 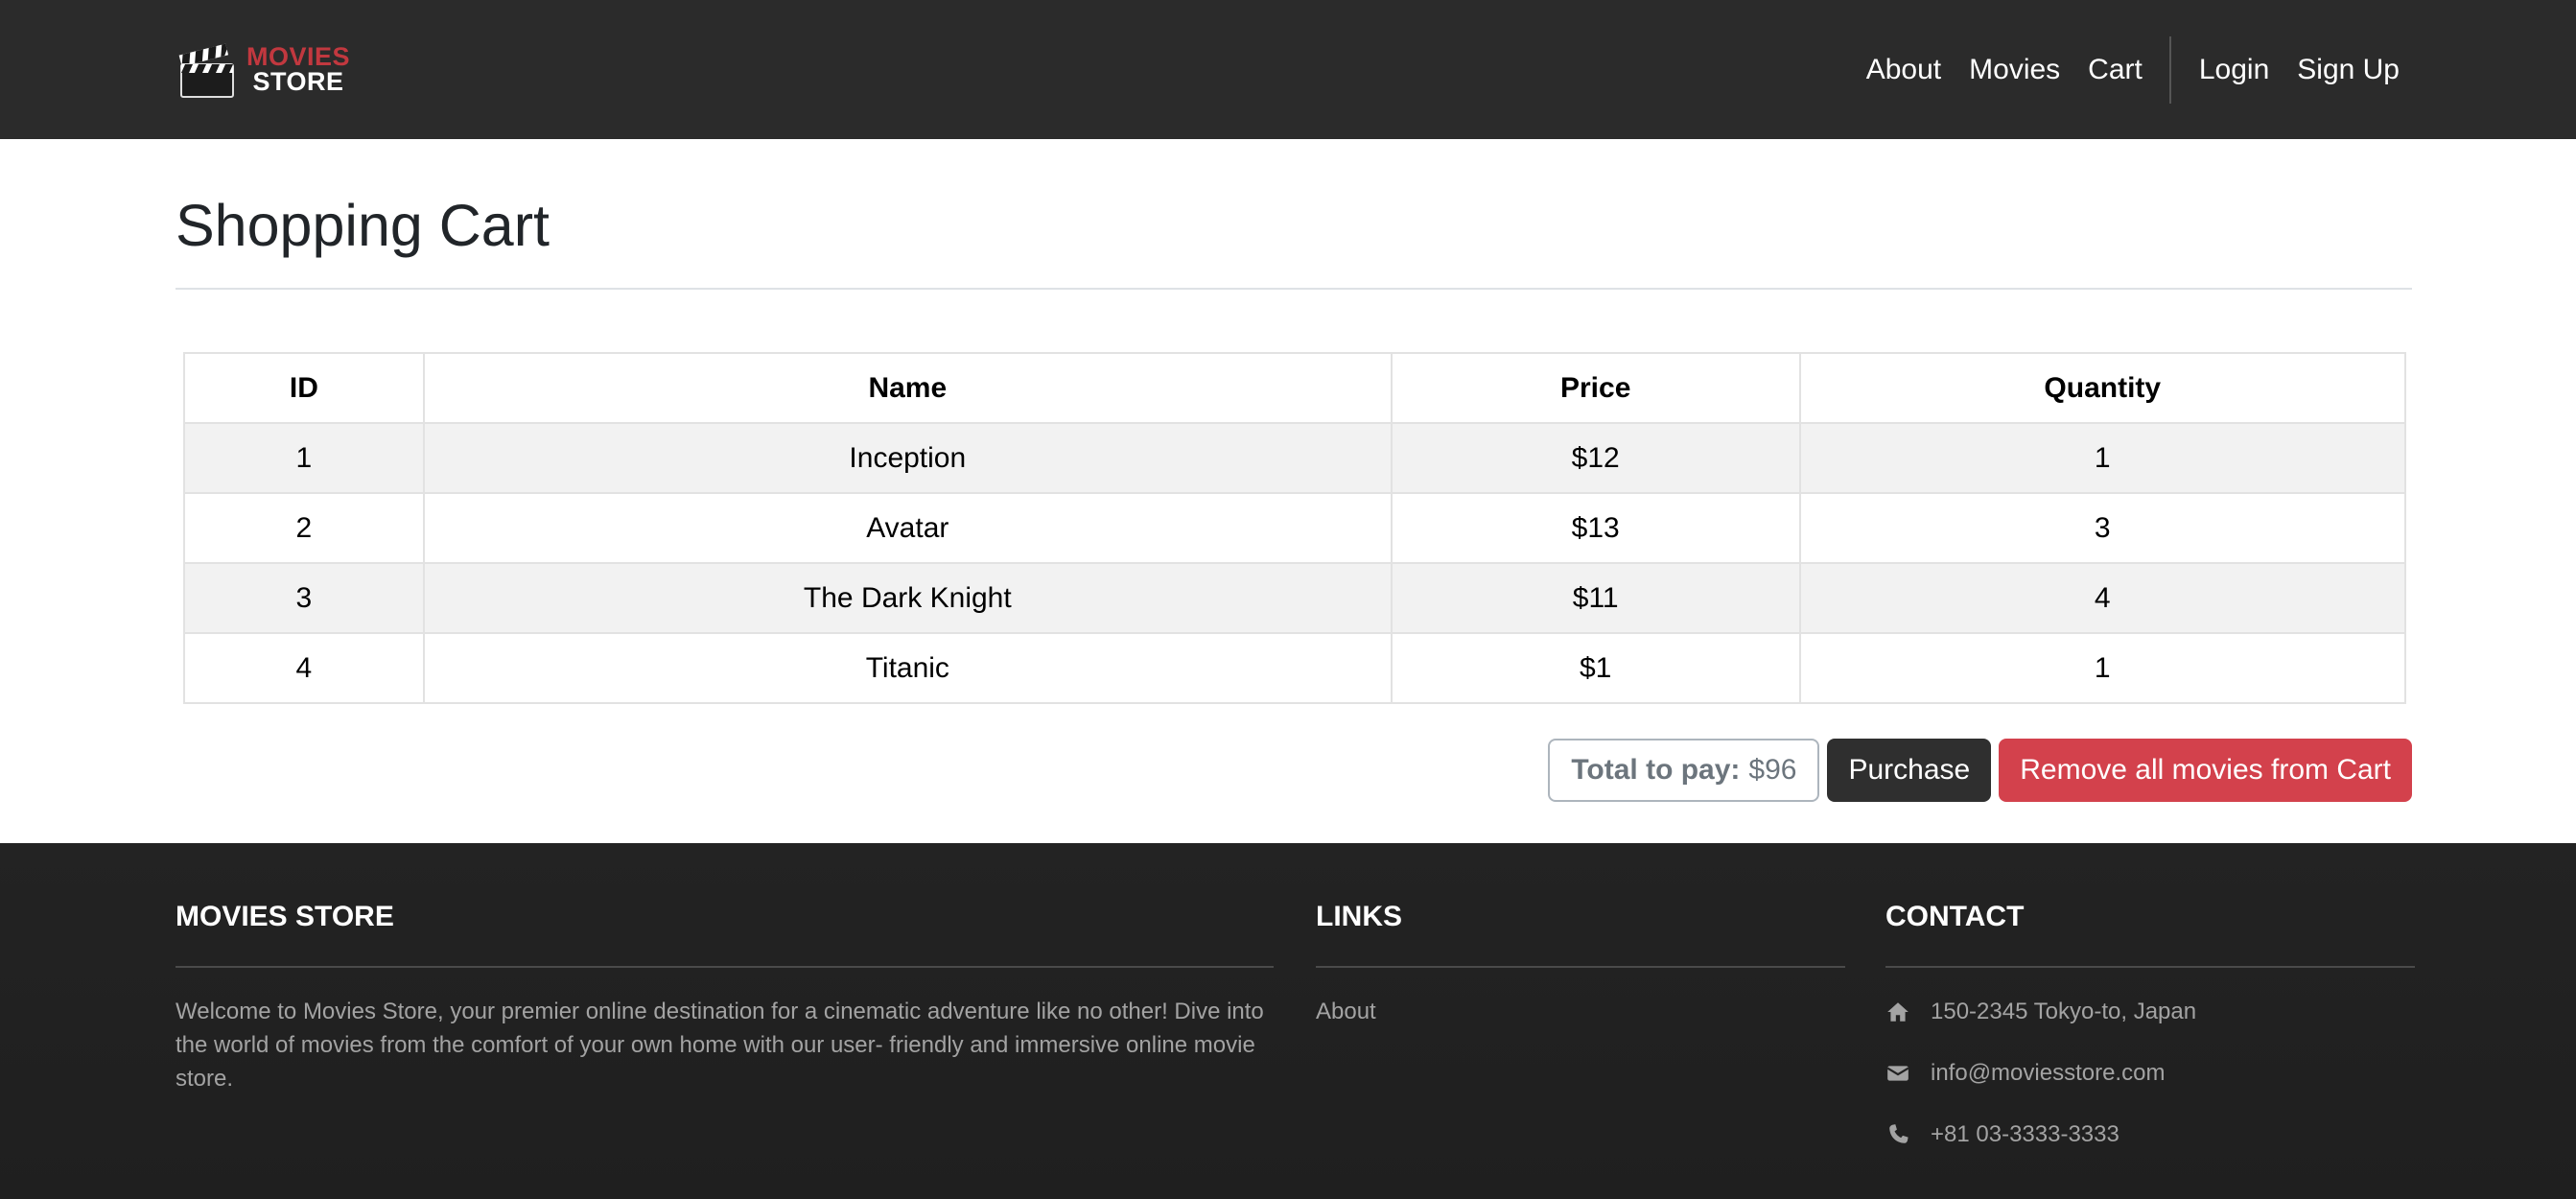 I want to click on table-row: 4 Titanic $1 1, so click(x=1294, y=668).